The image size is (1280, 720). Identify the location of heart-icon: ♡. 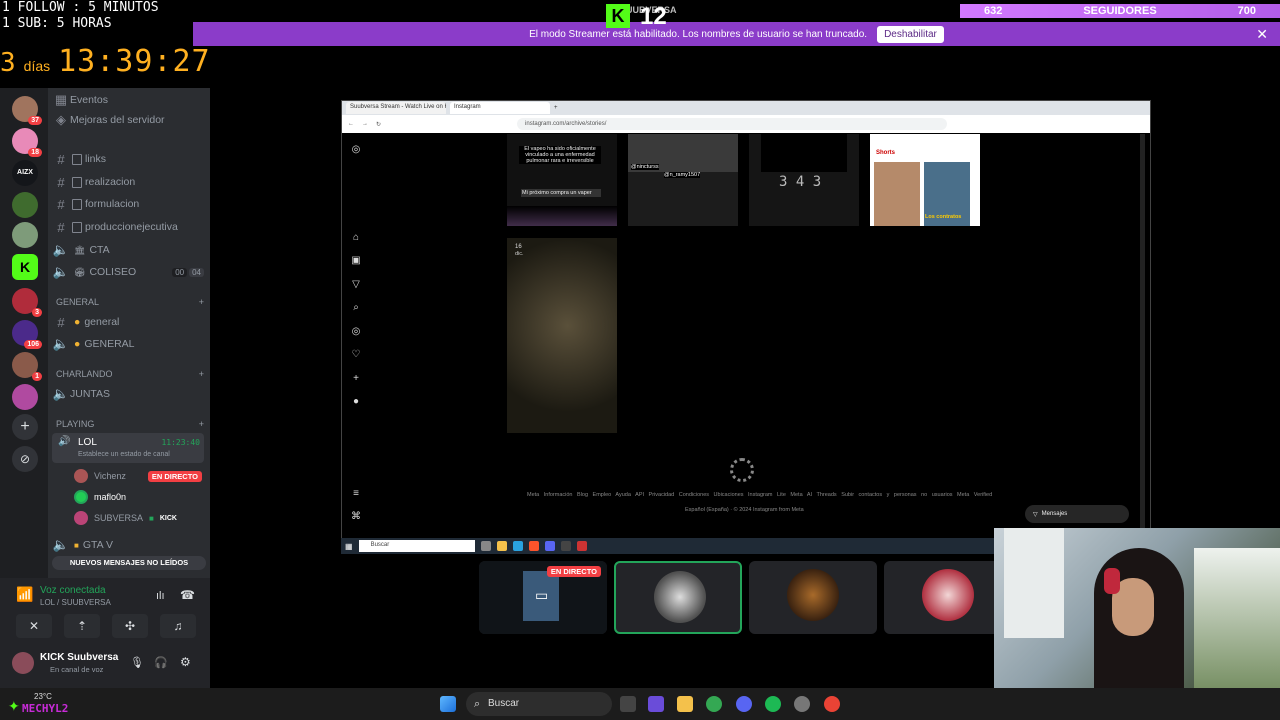
(356, 355).